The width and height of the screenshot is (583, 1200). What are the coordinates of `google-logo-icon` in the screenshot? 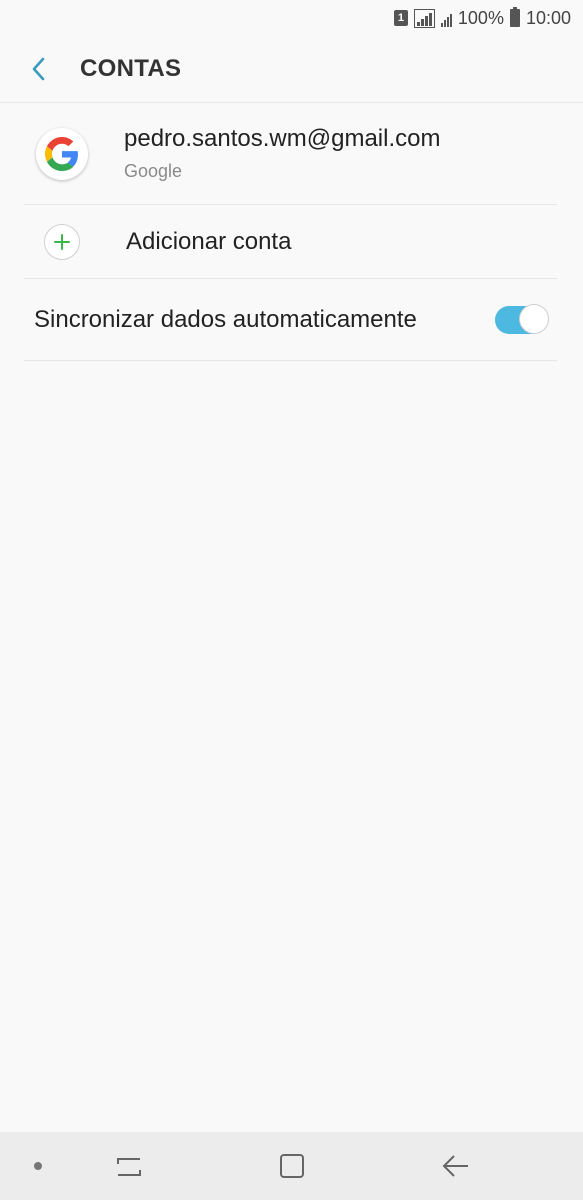 It's located at (61, 153).